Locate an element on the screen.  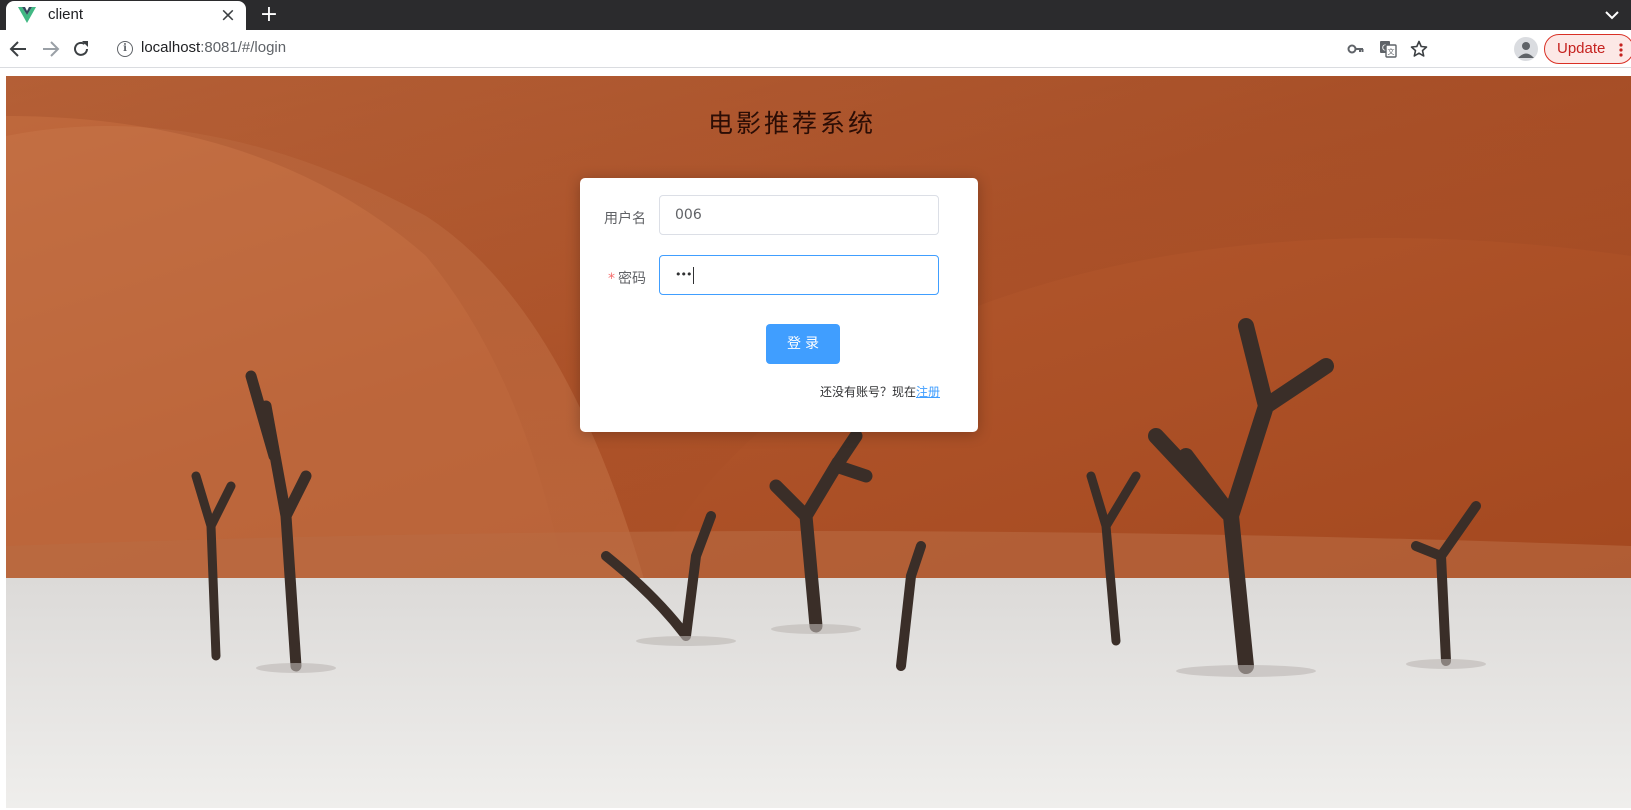
translate-icon: G 文 is located at coordinates (1388, 49).